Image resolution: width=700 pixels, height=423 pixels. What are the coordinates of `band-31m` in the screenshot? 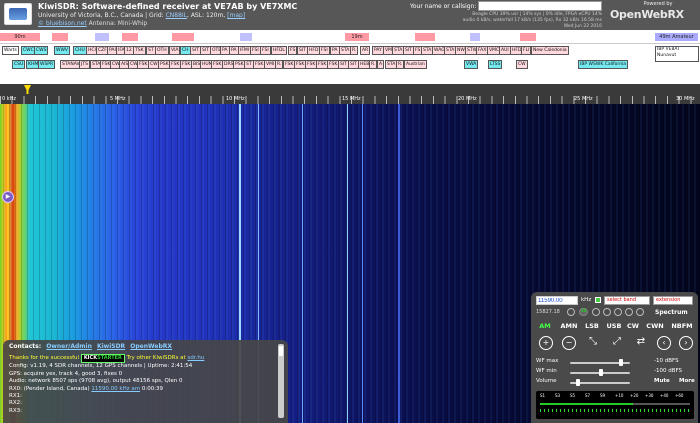 It's located at (130, 37).